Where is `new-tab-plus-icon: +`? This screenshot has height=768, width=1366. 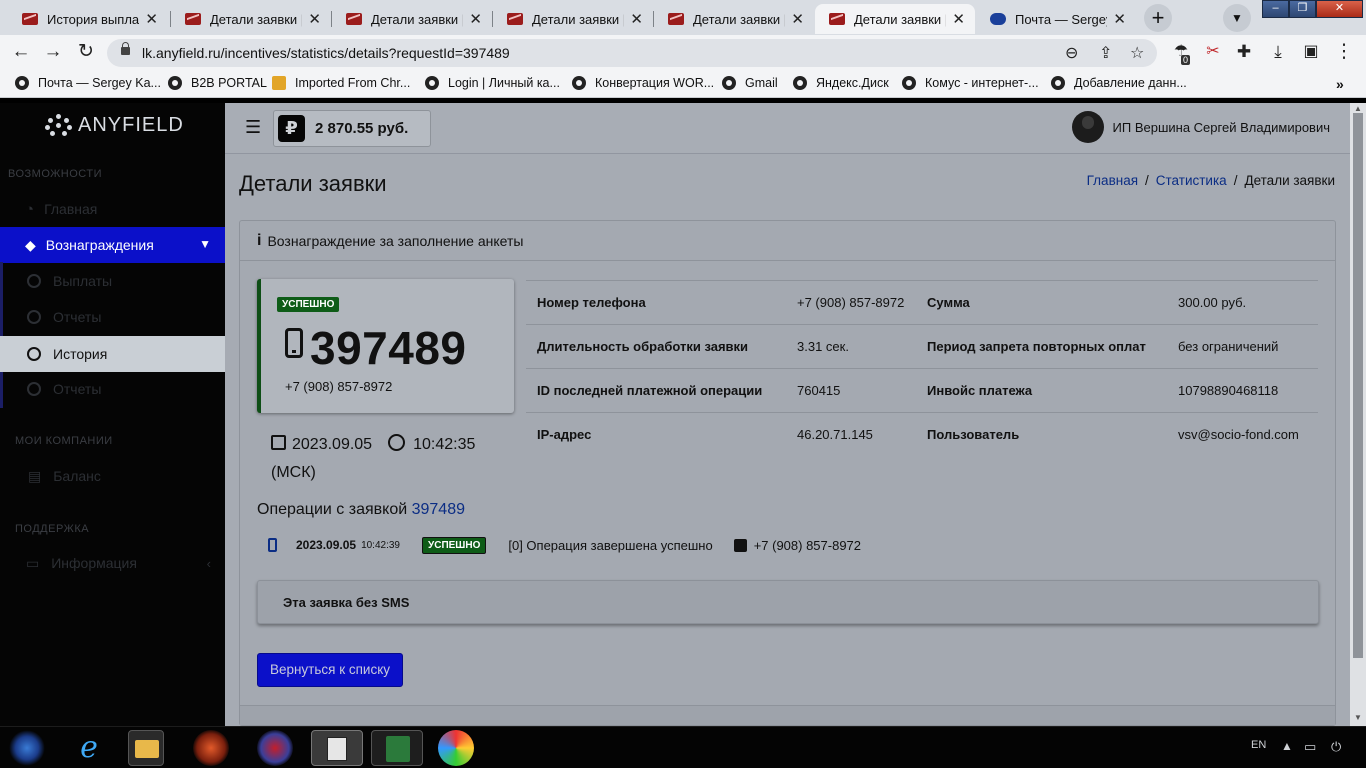 new-tab-plus-icon: + is located at coordinates (1158, 18).